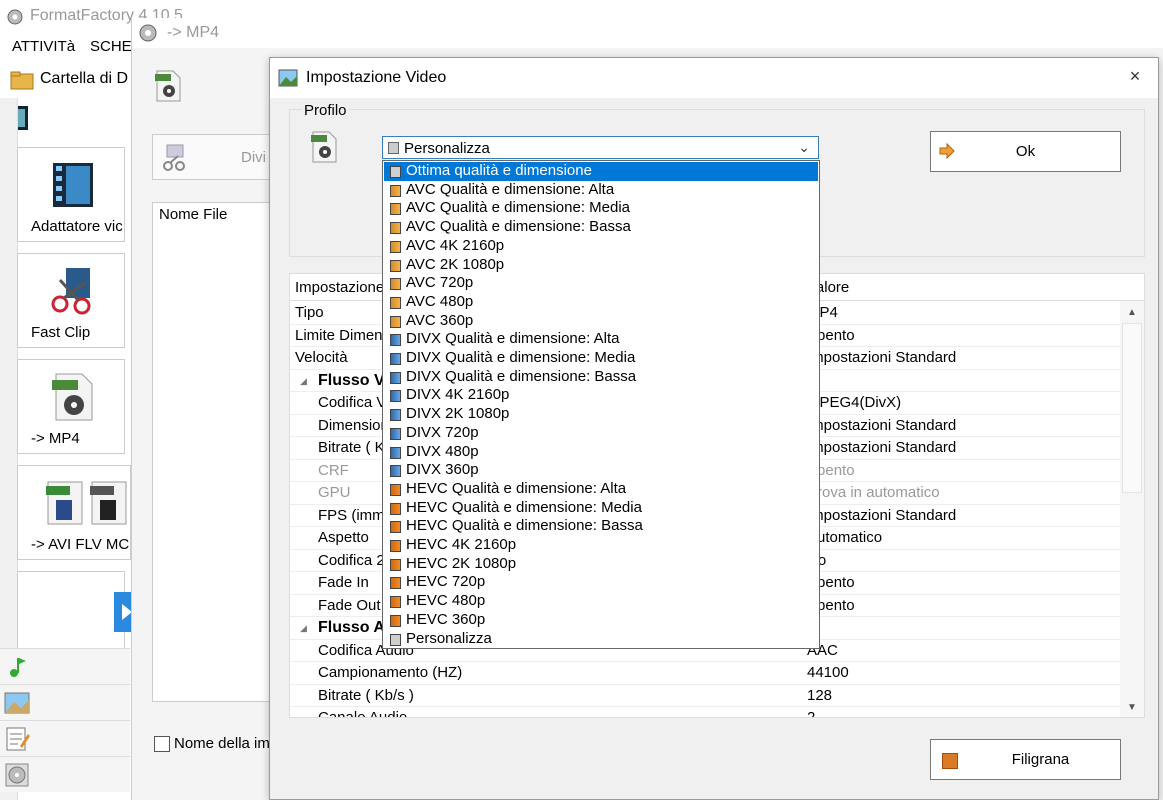 The image size is (1163, 800). What do you see at coordinates (601, 601) in the screenshot?
I see `dropdown-option: HEVC 480p` at bounding box center [601, 601].